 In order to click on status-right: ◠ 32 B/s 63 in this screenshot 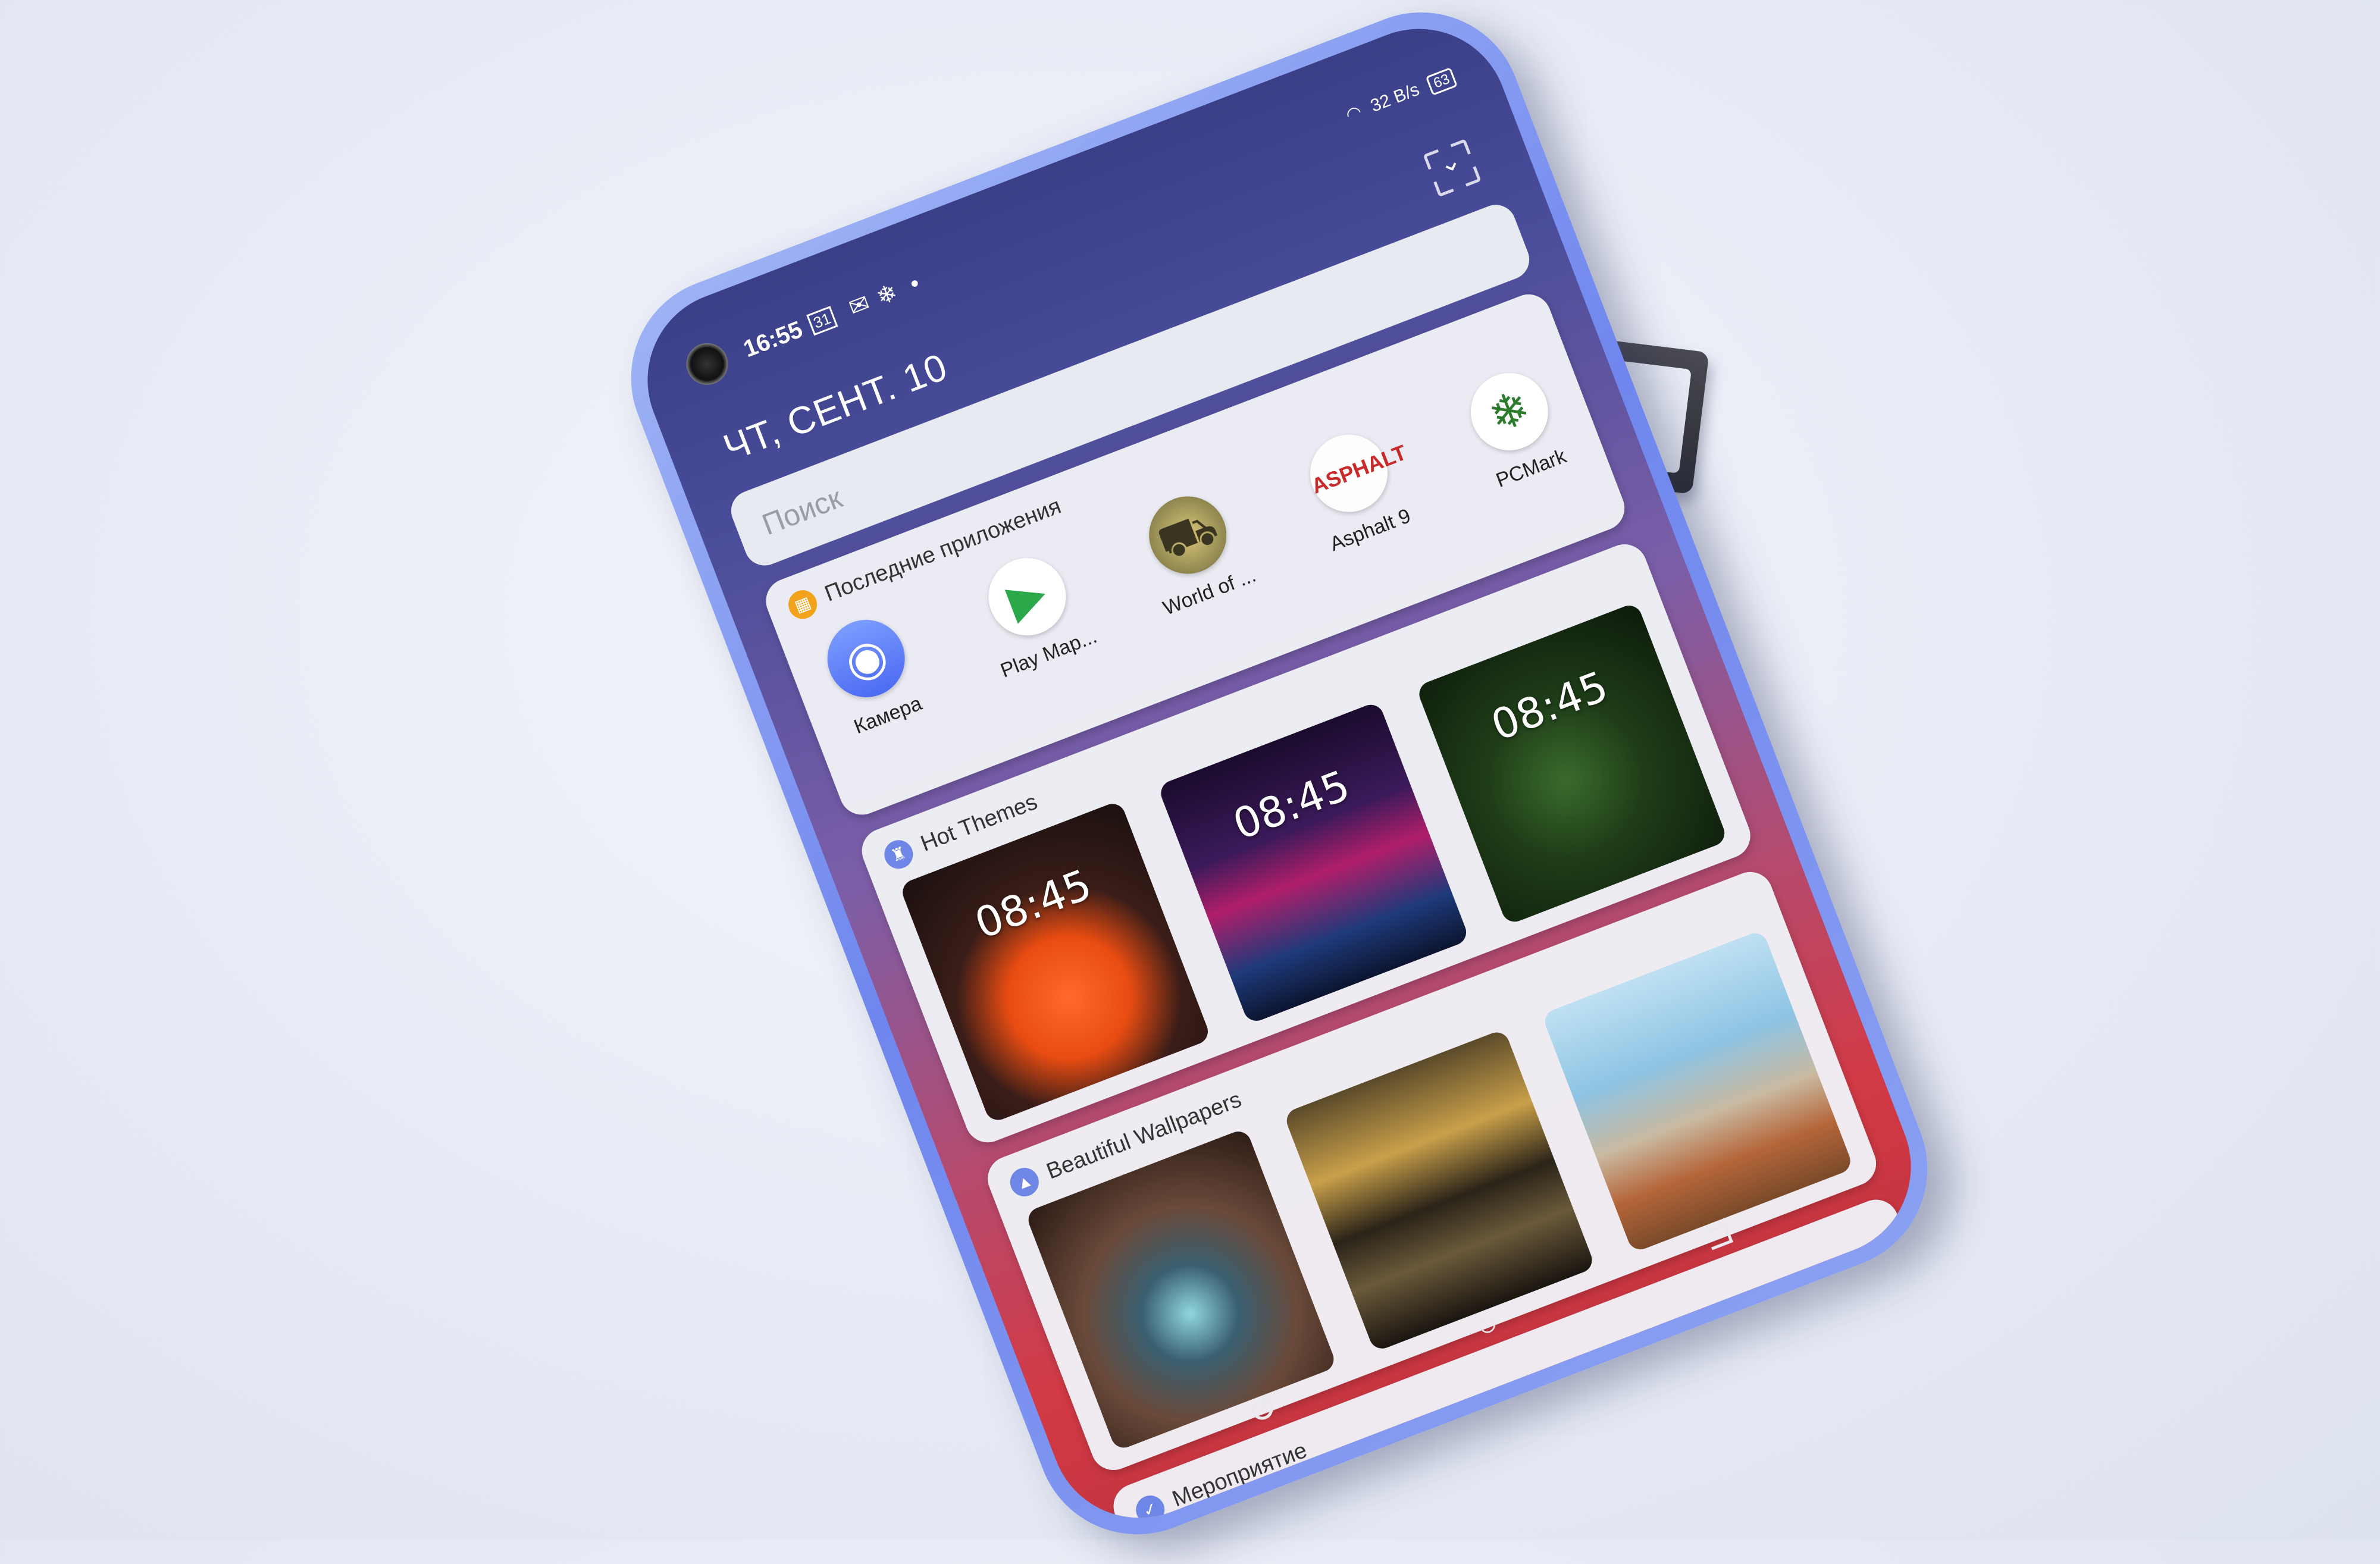, I will do `click(1397, 97)`.